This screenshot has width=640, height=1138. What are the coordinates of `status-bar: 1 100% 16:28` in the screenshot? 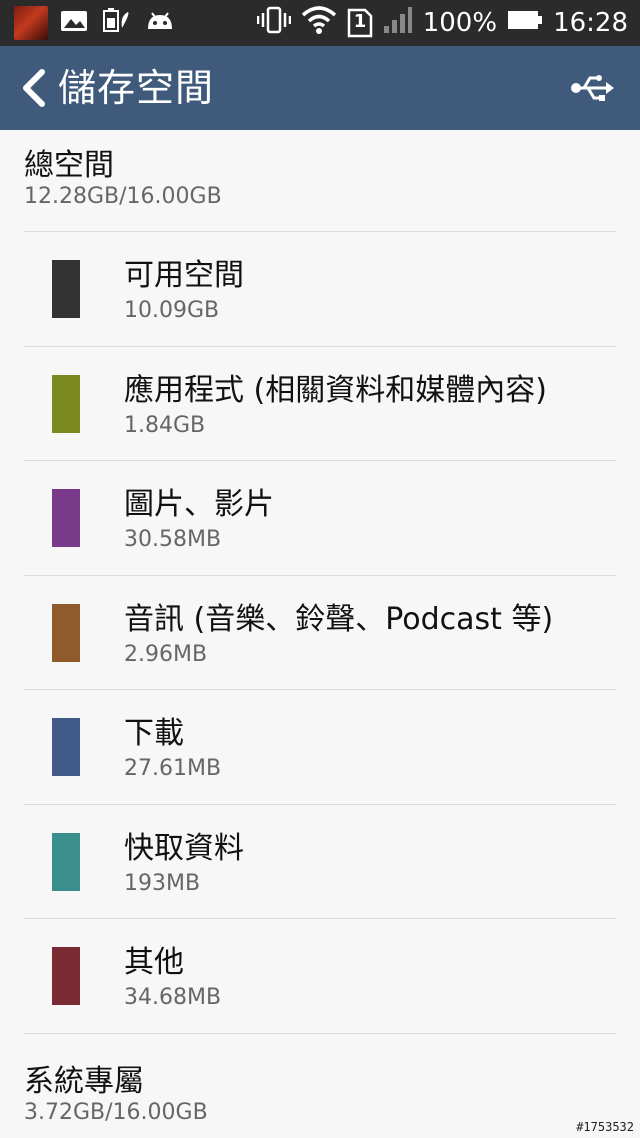 It's located at (320, 23).